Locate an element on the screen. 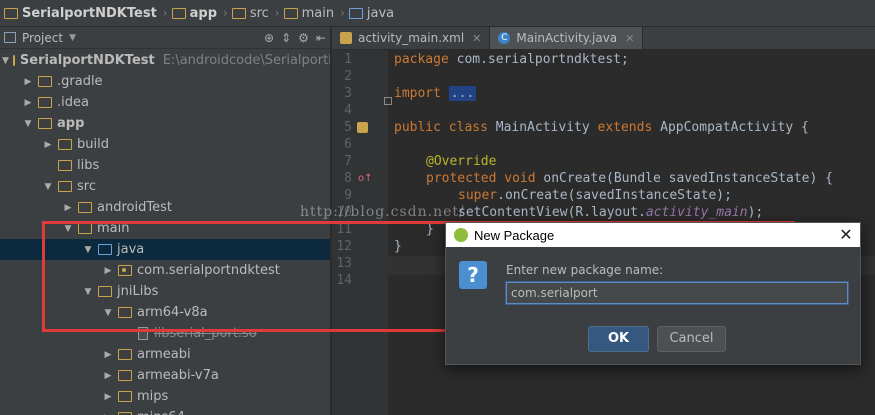  tree-node: ▶ .gradle is located at coordinates (165, 81).